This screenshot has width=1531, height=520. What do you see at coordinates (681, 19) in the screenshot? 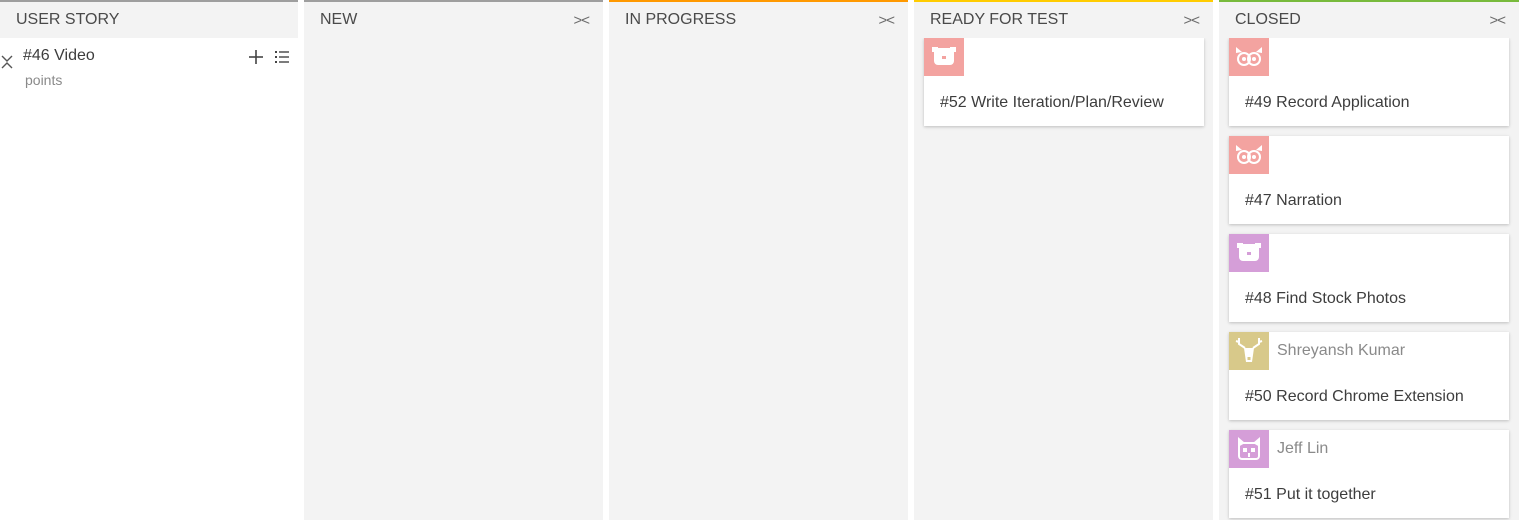
I see `in-progress-header-title: IN PROGRESS` at bounding box center [681, 19].